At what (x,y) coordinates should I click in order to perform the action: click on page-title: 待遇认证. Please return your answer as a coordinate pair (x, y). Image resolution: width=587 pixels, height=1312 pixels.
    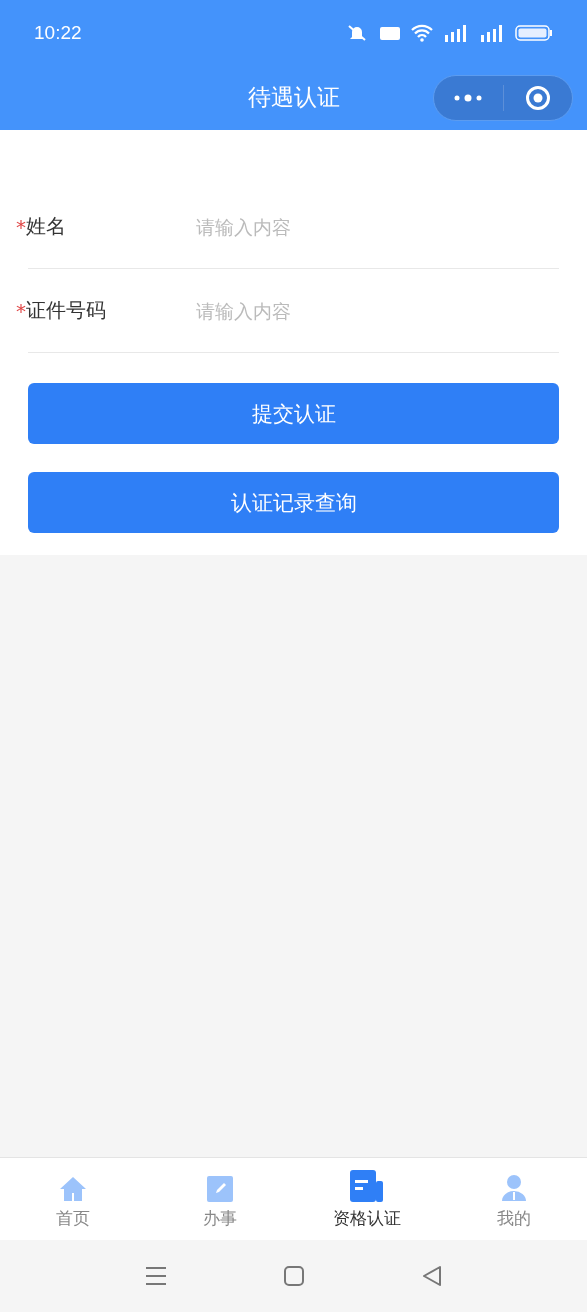
    Looking at the image, I should click on (293, 97).